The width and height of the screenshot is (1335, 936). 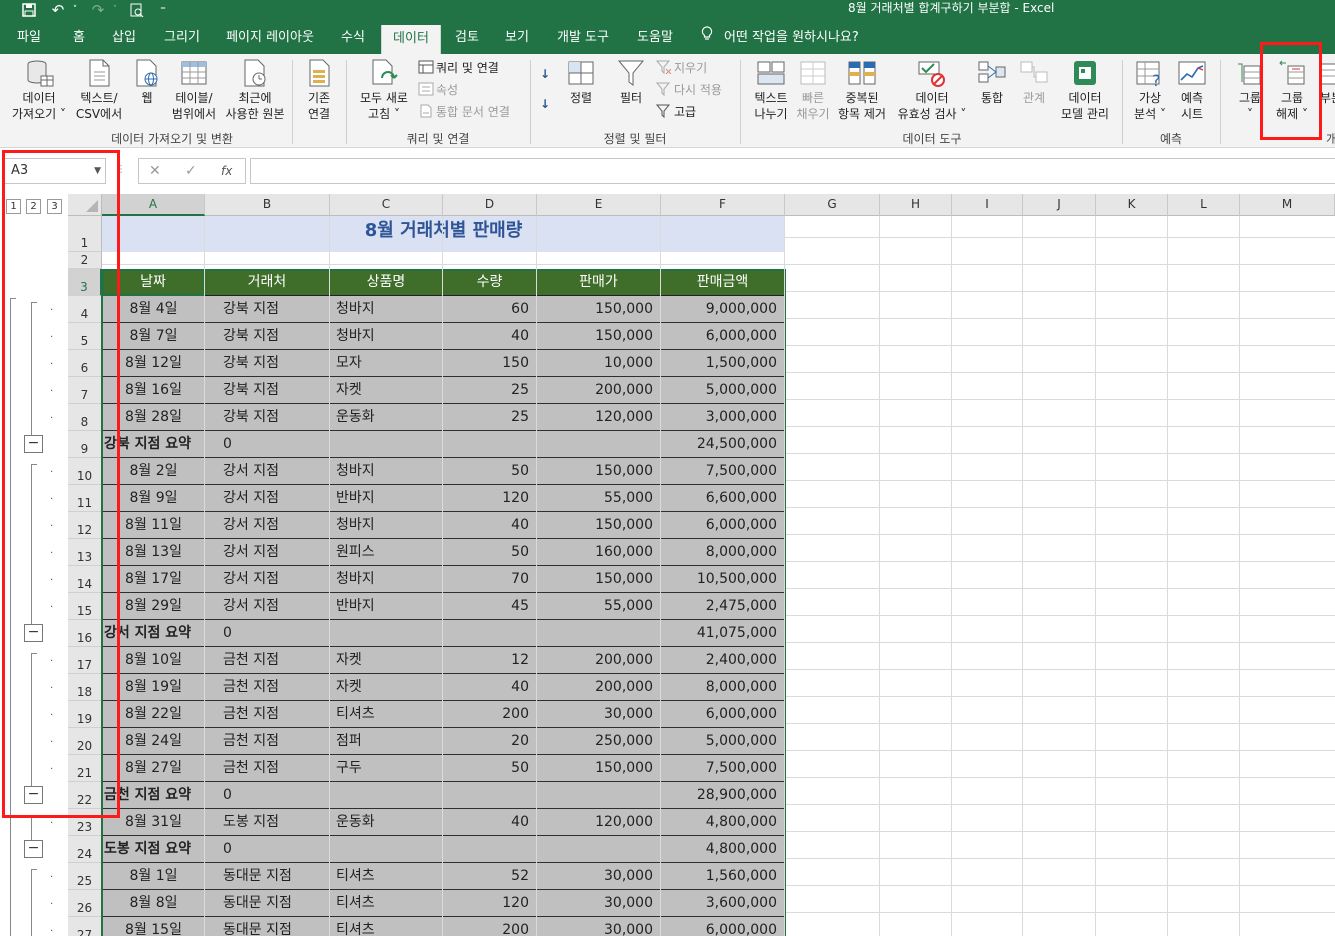 I want to click on queries-connections-button: 쿼리 및 연결, so click(x=458, y=68).